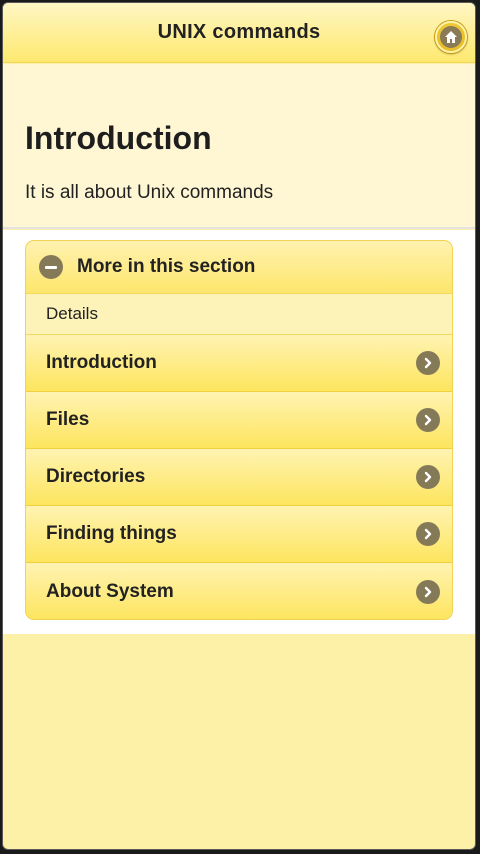 The height and width of the screenshot is (854, 480). I want to click on list-item-introduction: Introduction, so click(239, 363).